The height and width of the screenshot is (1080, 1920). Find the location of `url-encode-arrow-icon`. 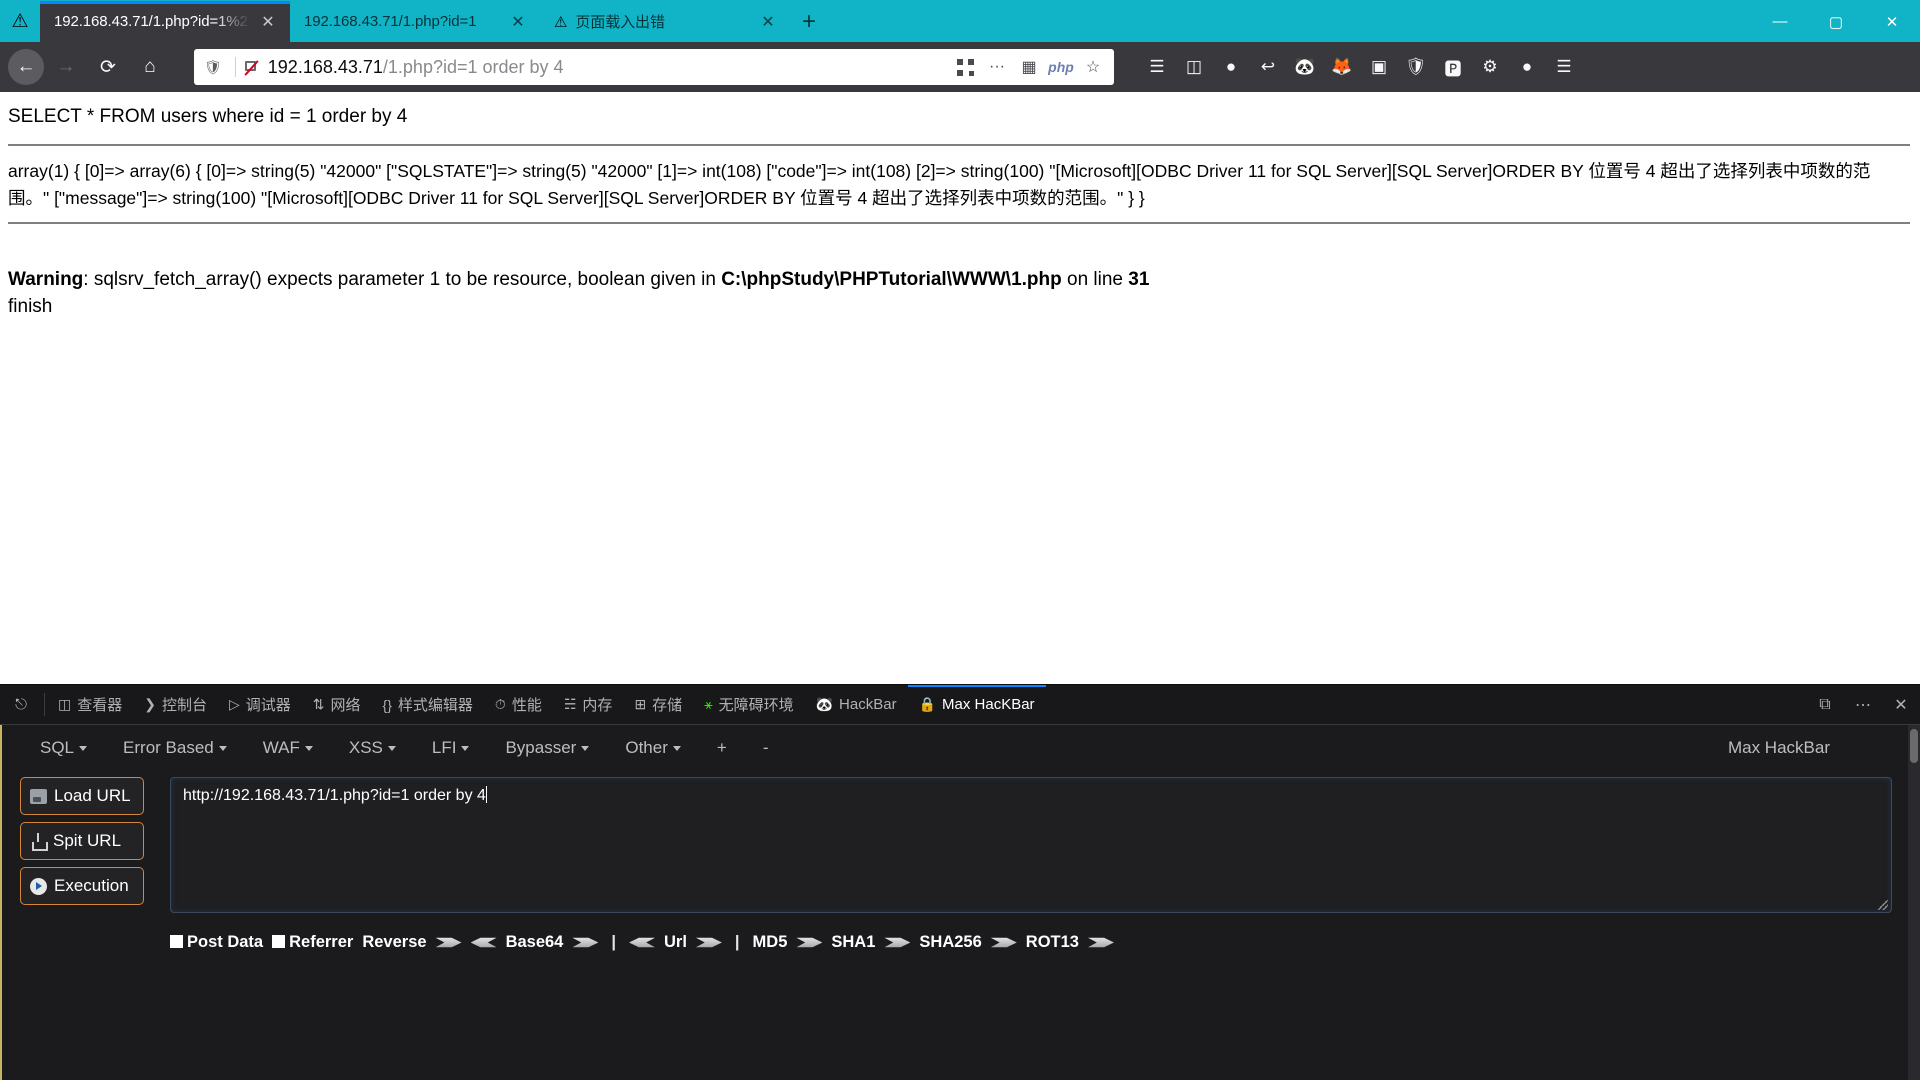

url-encode-arrow-icon is located at coordinates (708, 942).